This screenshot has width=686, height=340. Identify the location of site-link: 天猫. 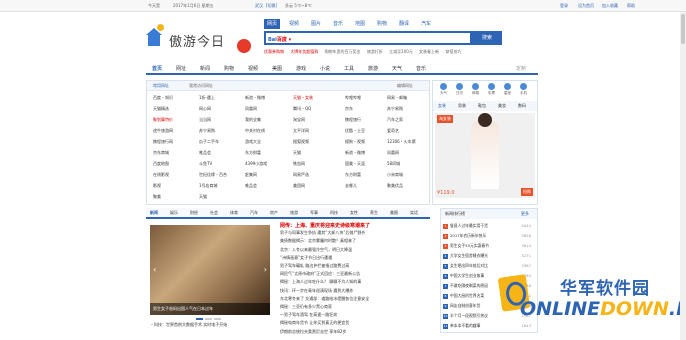
(297, 153).